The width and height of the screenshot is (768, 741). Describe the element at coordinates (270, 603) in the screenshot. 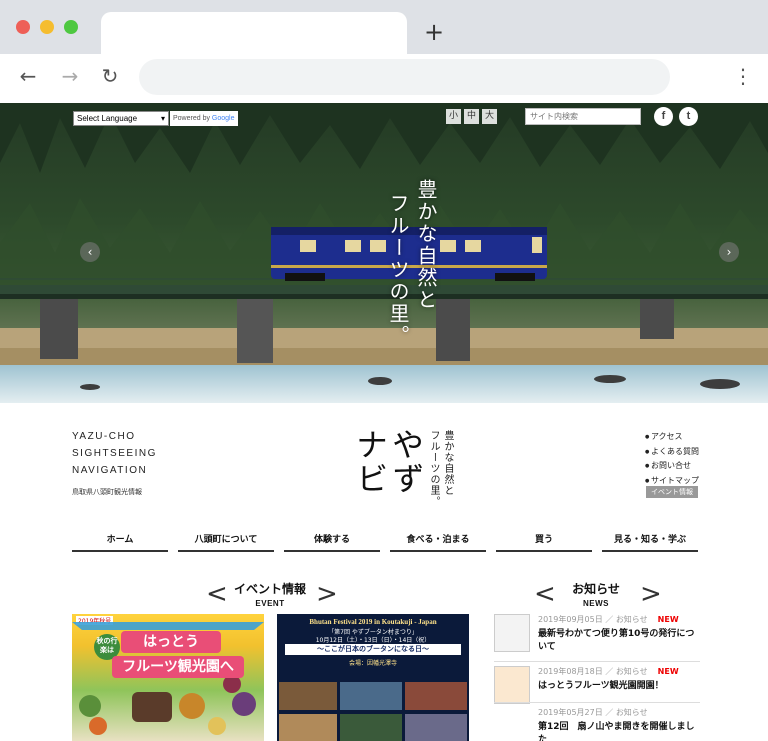

I see `event-heading-en: EVENT` at that location.